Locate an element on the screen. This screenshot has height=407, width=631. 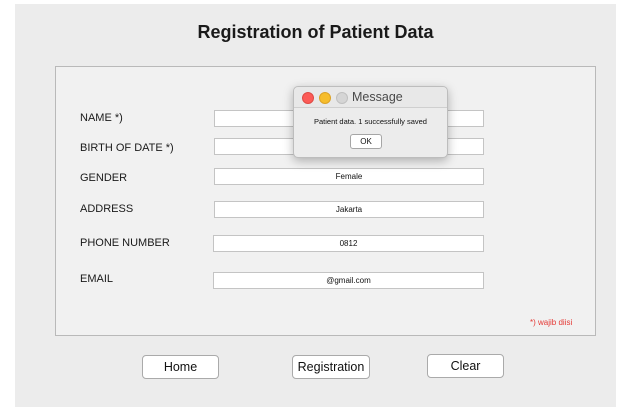
birth-date-label: BIRTH OF DATE *) is located at coordinates (127, 148).